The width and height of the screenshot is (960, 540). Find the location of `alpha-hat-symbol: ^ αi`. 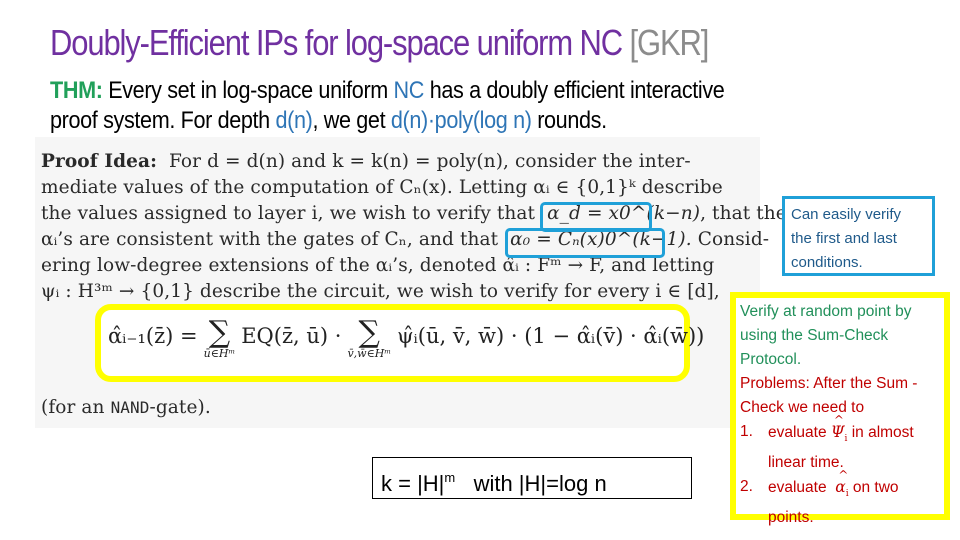

alpha-hat-symbol: ^ αi is located at coordinates (842, 487).